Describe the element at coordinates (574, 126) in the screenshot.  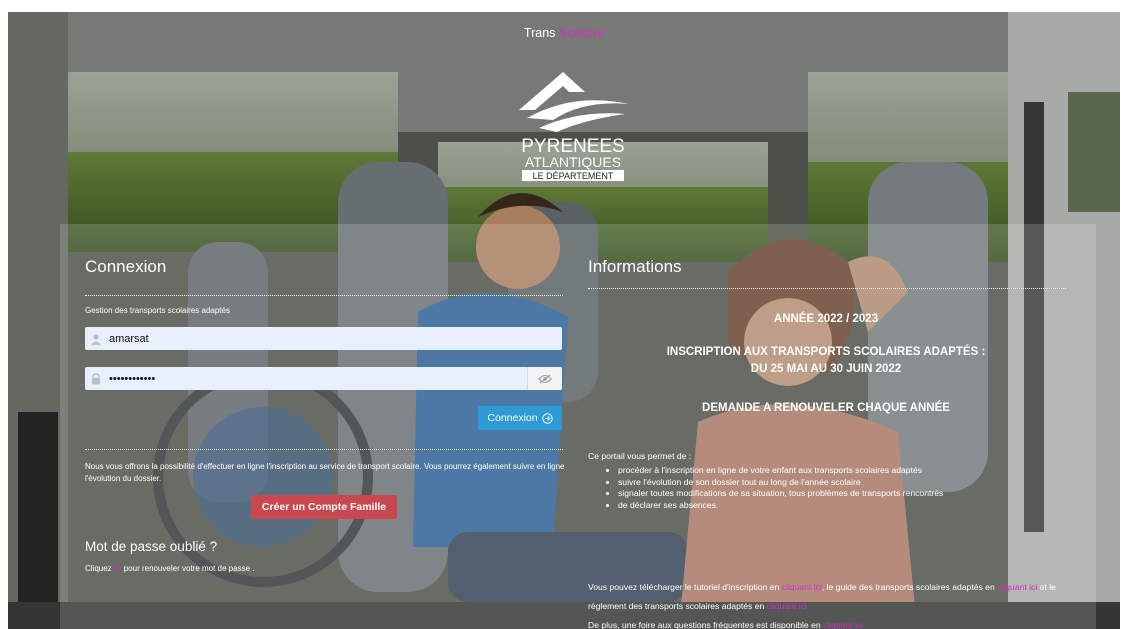
I see `pyrenees-atlantiques-logo: PYRENEES ATLANTIQUES LE DÉPARTEMENT` at that location.